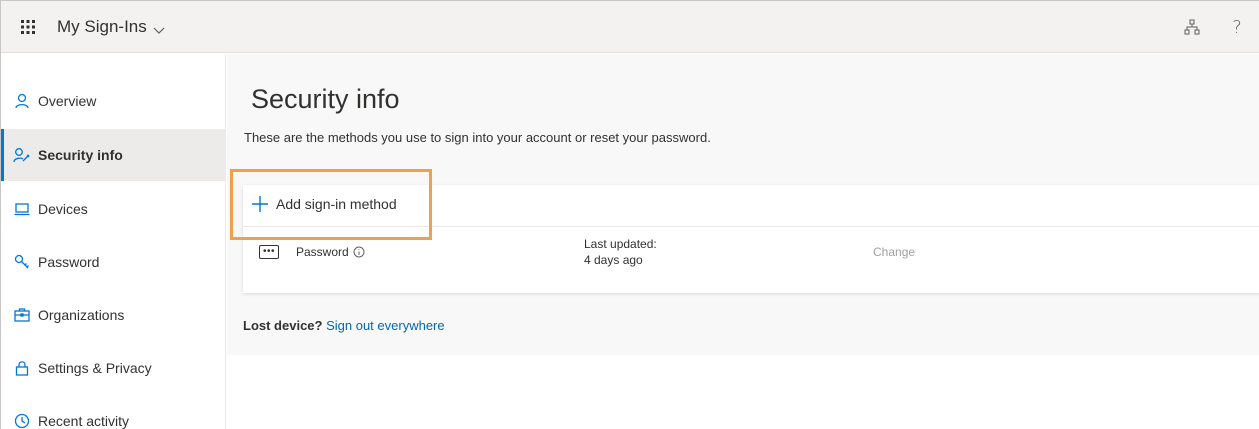 The image size is (1259, 429). What do you see at coordinates (80, 155) in the screenshot?
I see `sidebar-item-label: Security info` at bounding box center [80, 155].